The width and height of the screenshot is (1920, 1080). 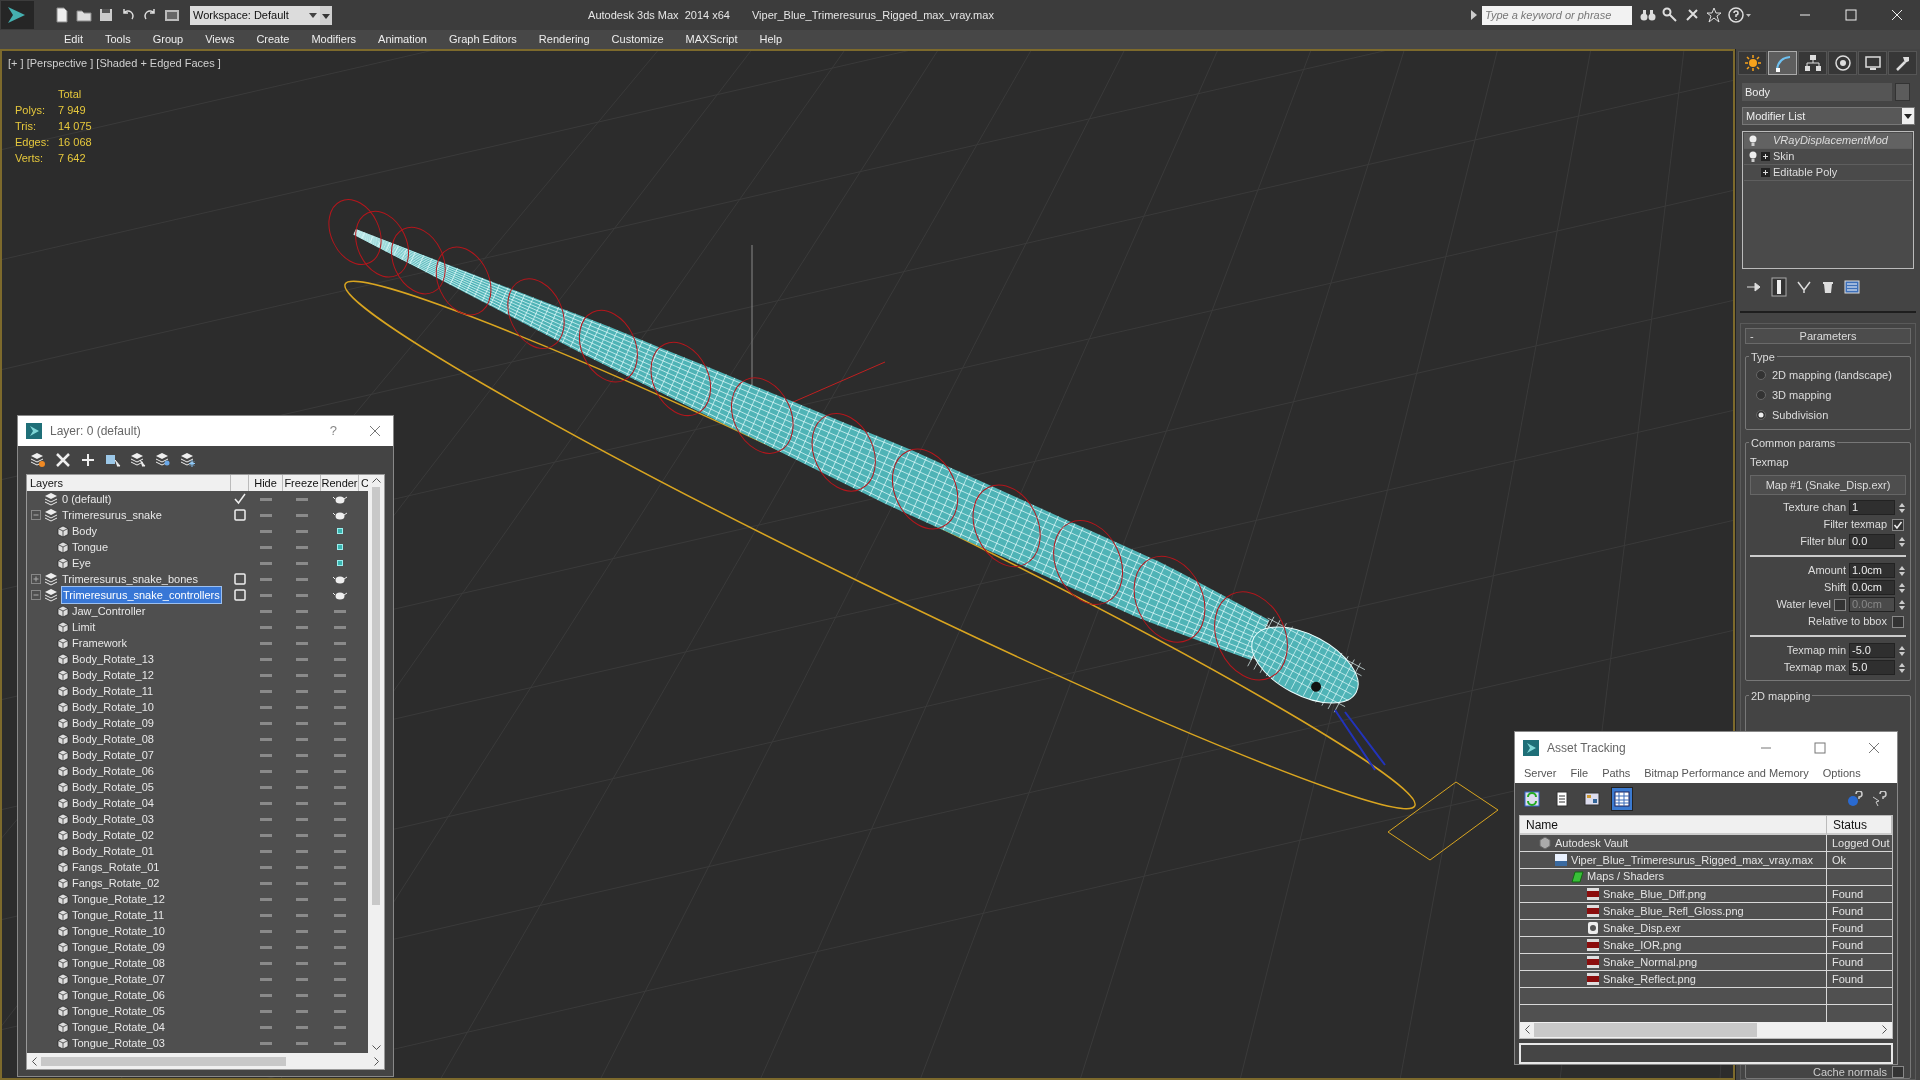 I want to click on object-name: Tongue_Rotate_04, so click(x=118, y=1027).